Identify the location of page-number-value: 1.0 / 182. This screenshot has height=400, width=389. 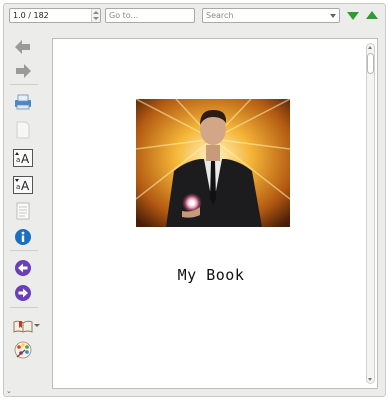
(31, 15).